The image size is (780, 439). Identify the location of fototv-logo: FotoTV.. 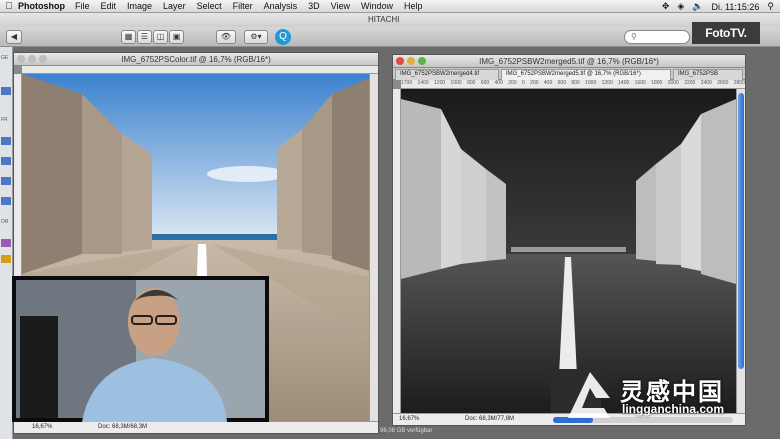
(726, 33).